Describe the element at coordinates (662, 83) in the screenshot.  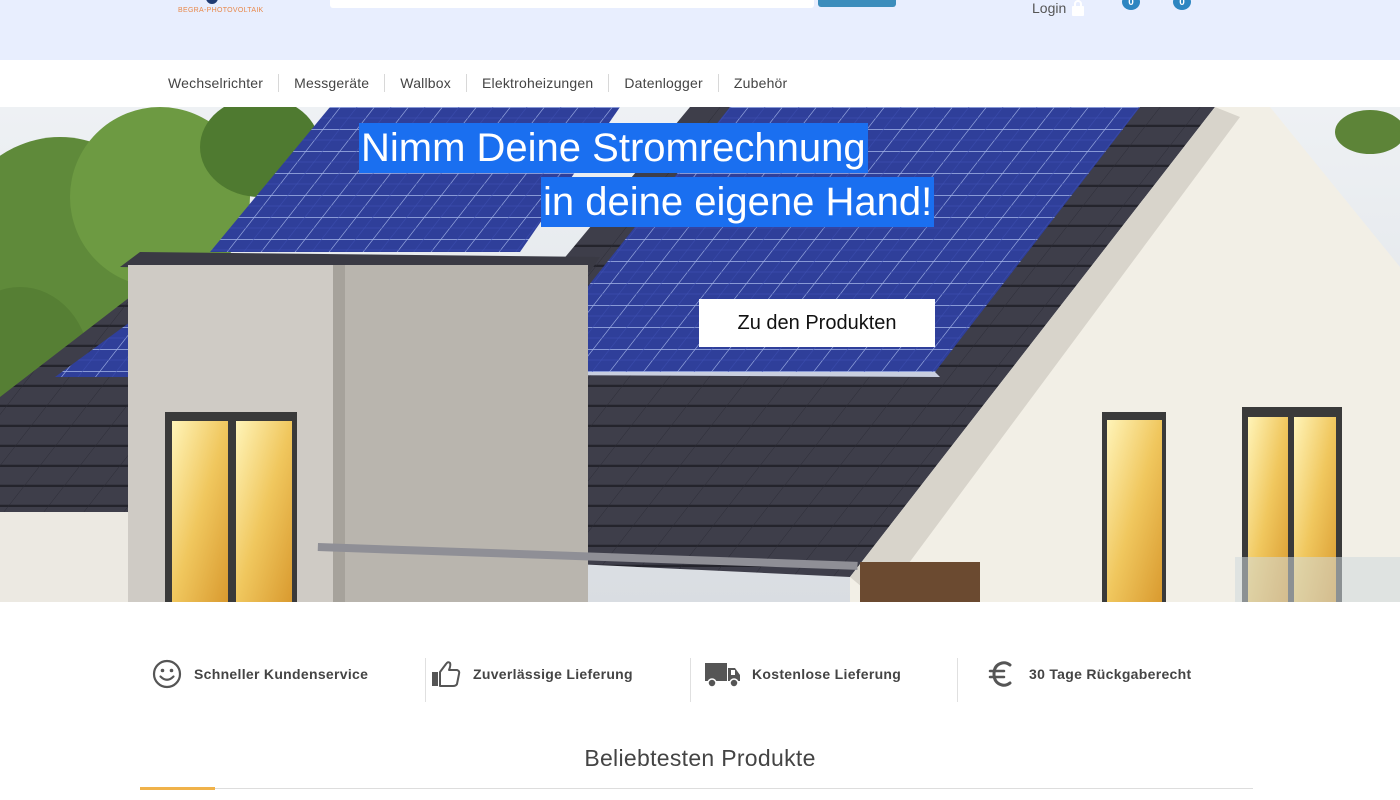
I see `nav-item-datenlogger: Datenlogger` at that location.